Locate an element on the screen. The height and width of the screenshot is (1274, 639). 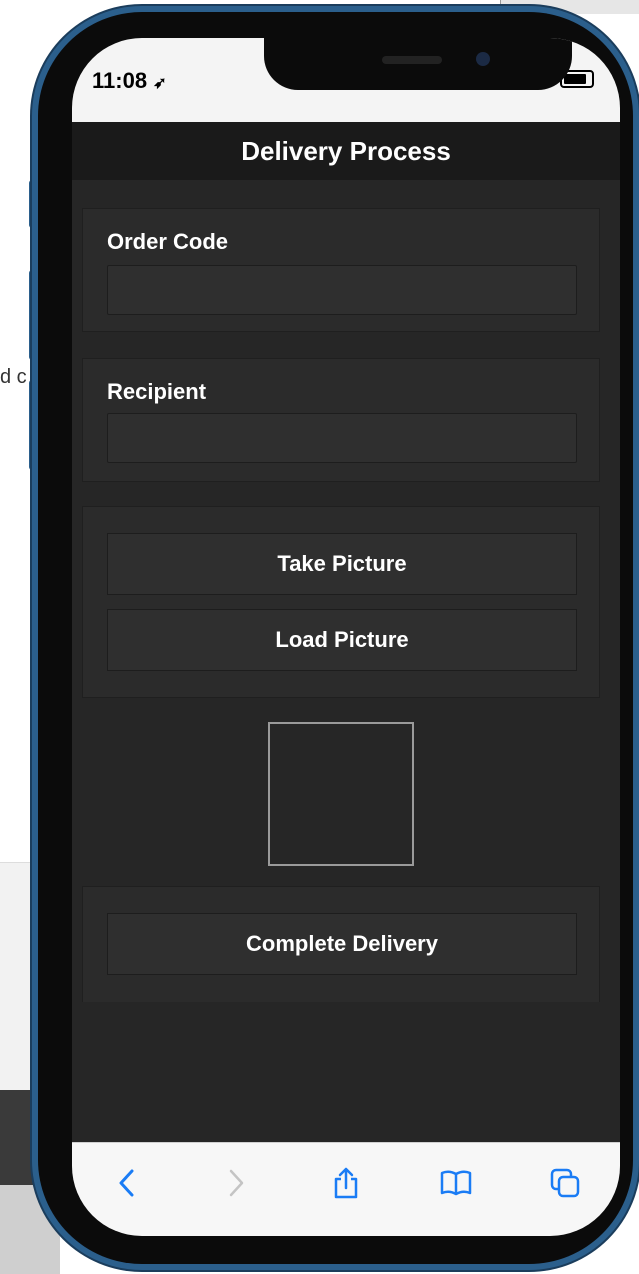
front-camera is located at coordinates (483, 59).